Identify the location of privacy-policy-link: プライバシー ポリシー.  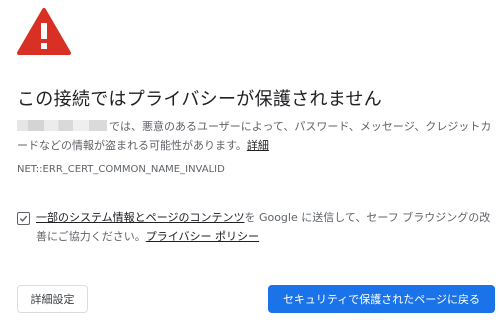
(202, 236).